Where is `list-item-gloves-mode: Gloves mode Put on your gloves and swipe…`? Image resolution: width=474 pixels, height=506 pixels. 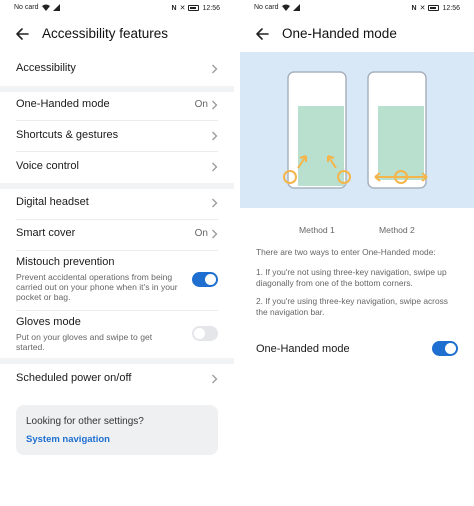
list-item-gloves-mode: Gloves mode Put on your gloves and swipe… is located at coordinates (117, 334).